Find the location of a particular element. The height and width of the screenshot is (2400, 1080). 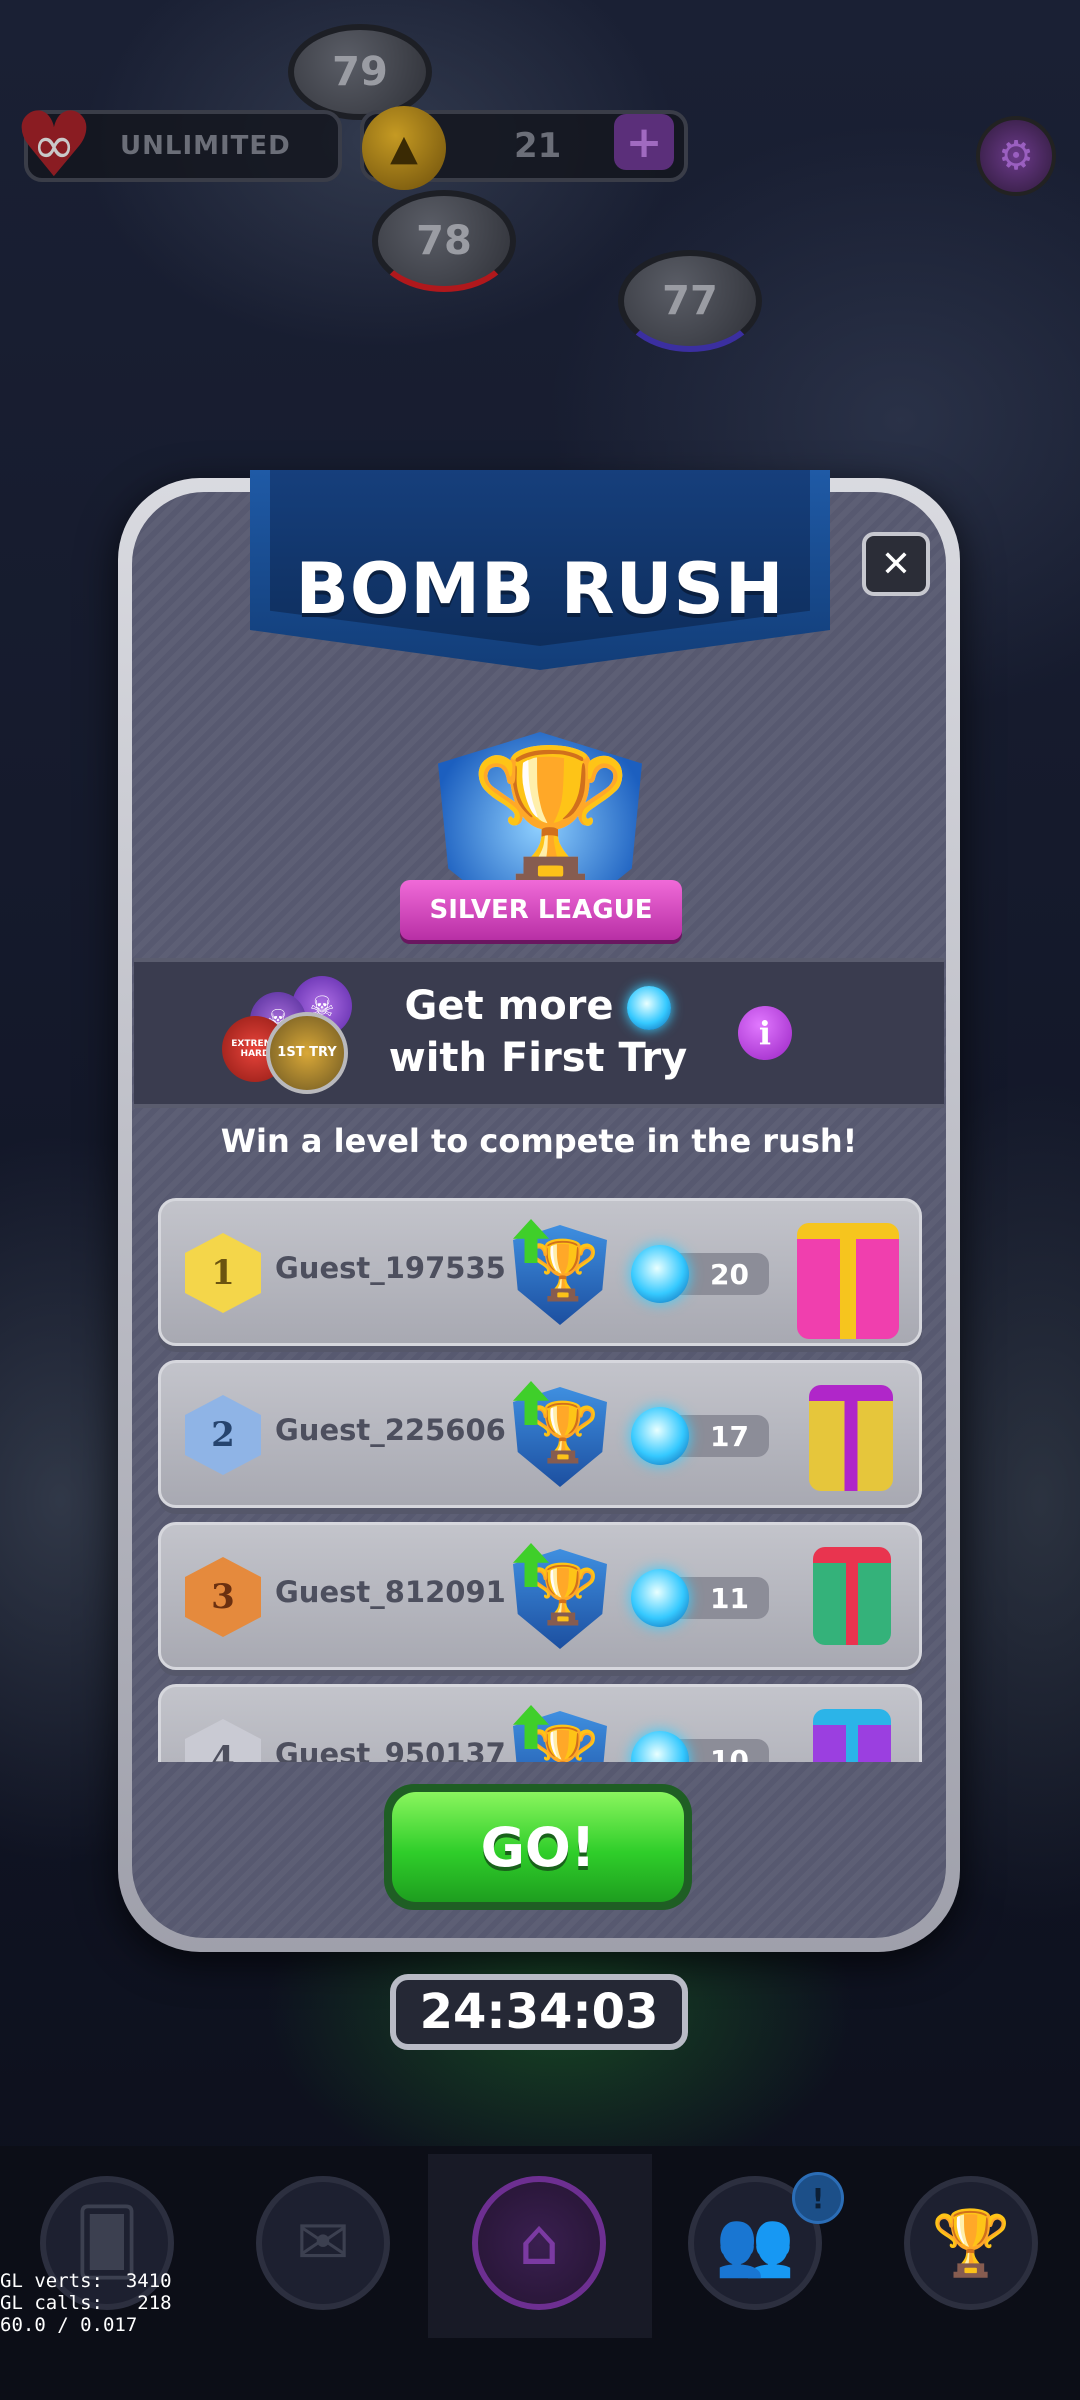

heart-icon: ♥ ∞ is located at coordinates (54, 146).